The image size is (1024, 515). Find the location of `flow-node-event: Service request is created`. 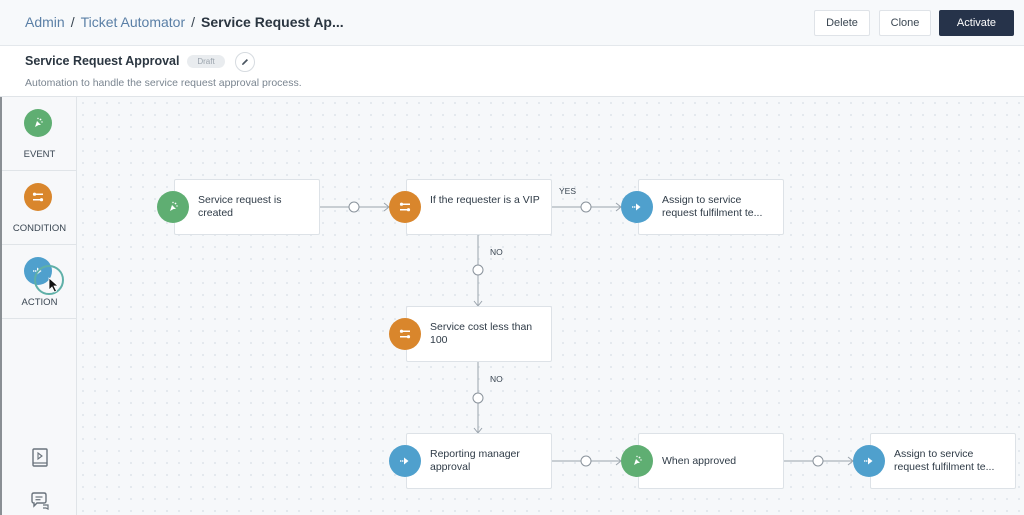

flow-node-event: Service request is created is located at coordinates (247, 207).